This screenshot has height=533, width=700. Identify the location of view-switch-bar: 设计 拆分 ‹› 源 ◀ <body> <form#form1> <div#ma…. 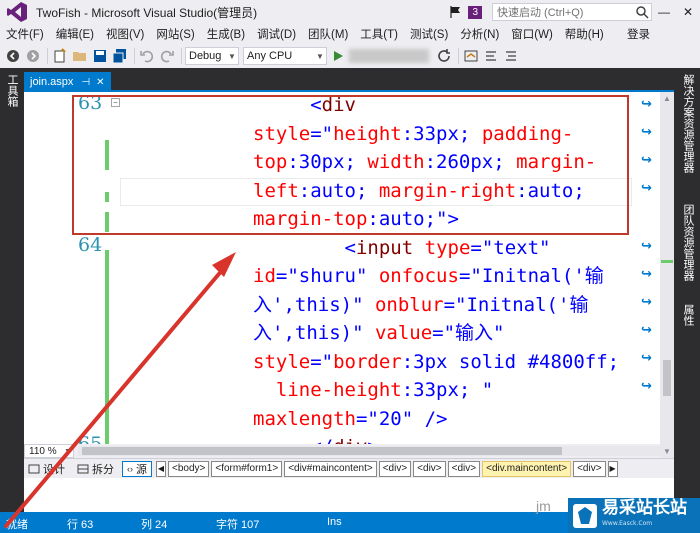
(349, 468).